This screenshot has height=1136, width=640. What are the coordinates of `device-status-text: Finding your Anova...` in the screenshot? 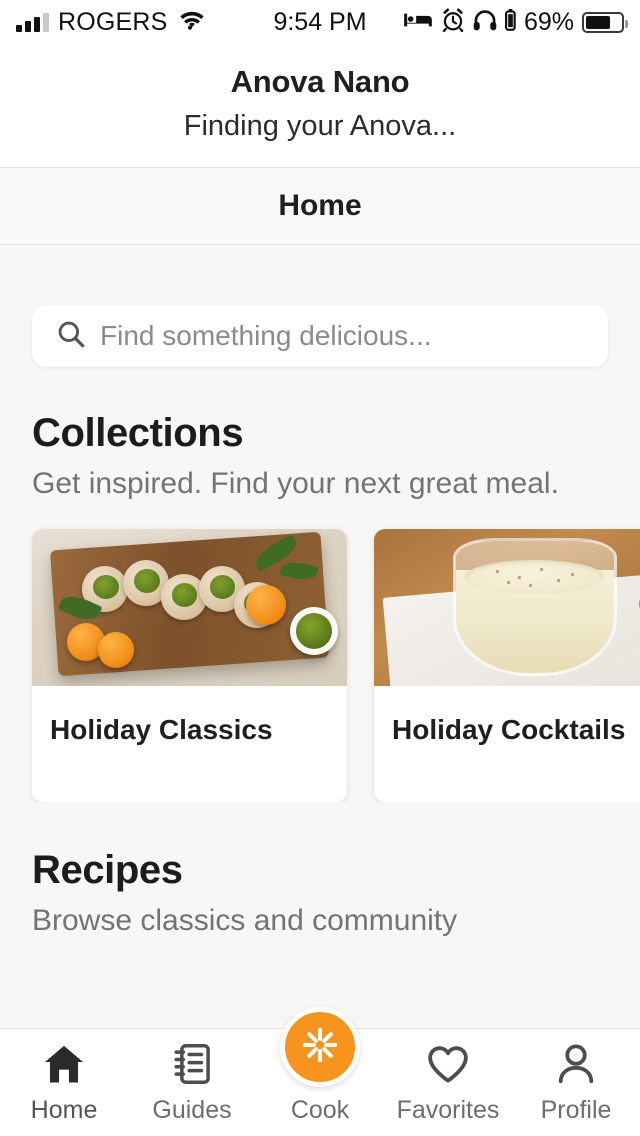 It's located at (320, 126).